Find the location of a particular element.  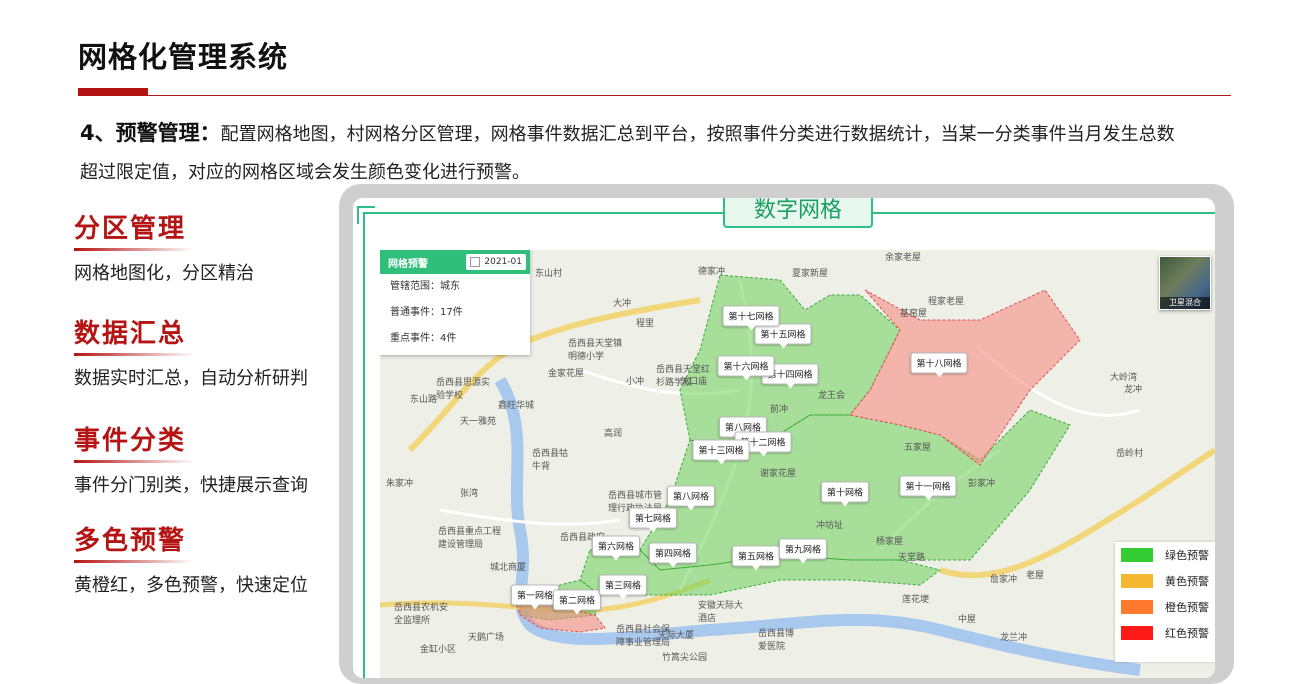

grid-label: 第十五网格 is located at coordinates (783, 336).